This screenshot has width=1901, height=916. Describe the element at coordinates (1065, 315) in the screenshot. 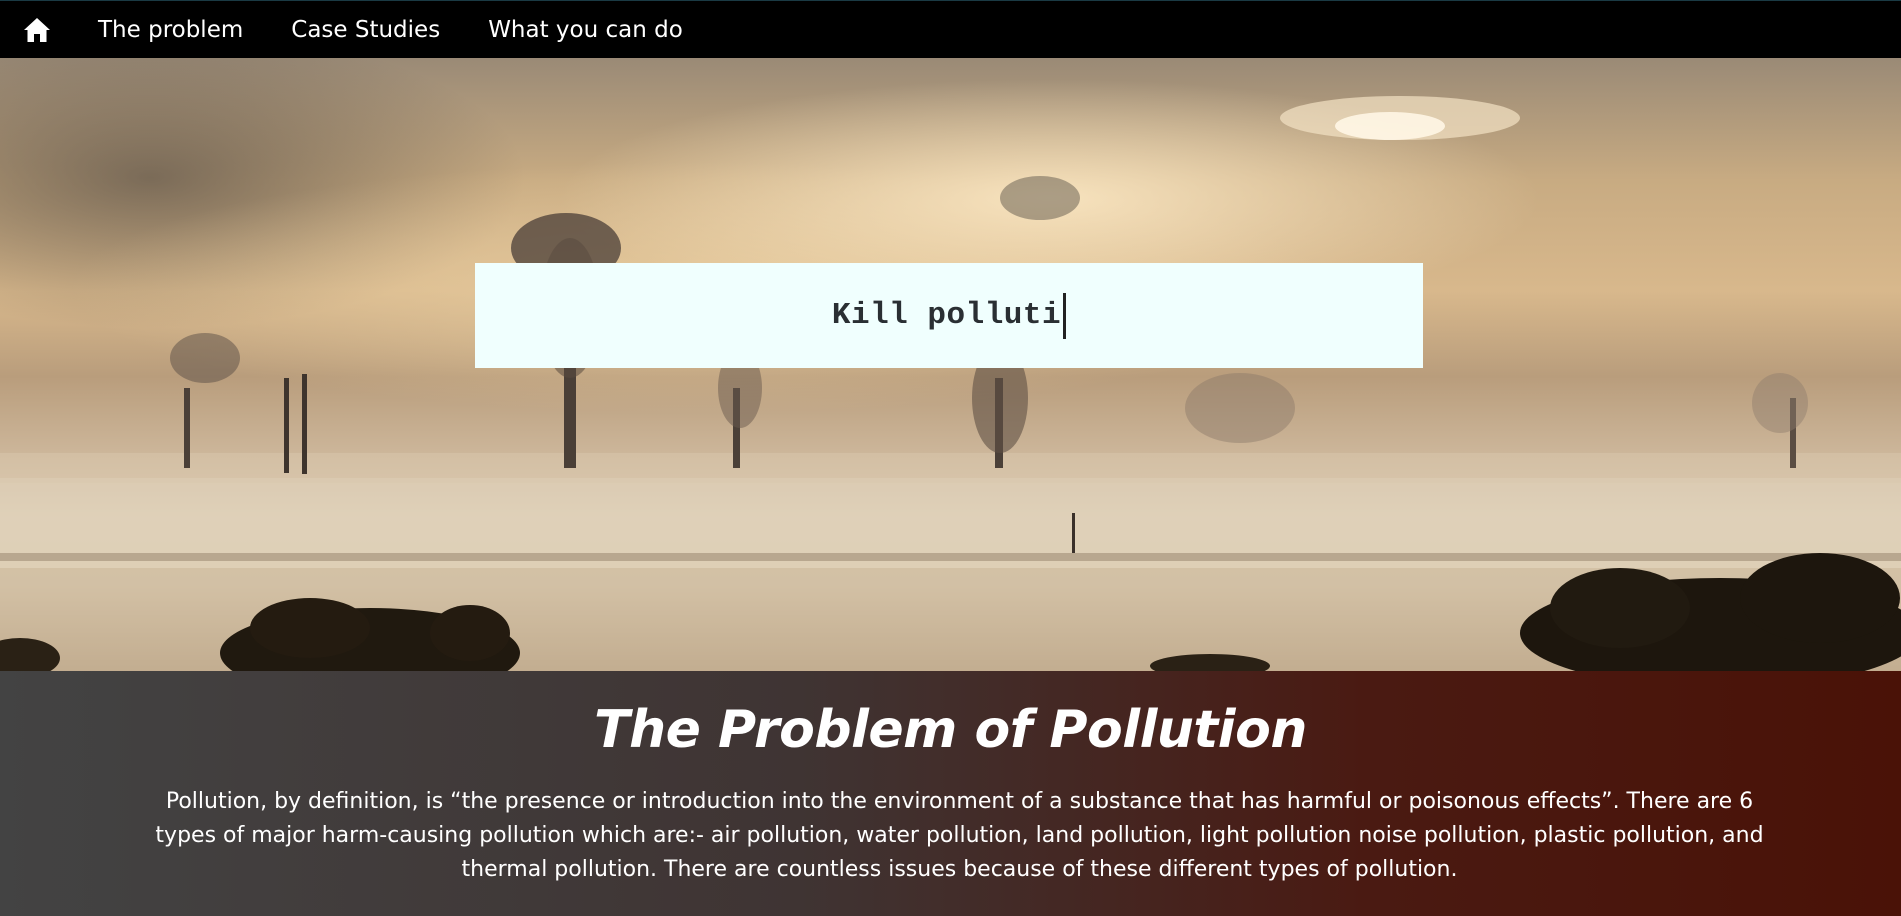

I see `text-caret` at that location.